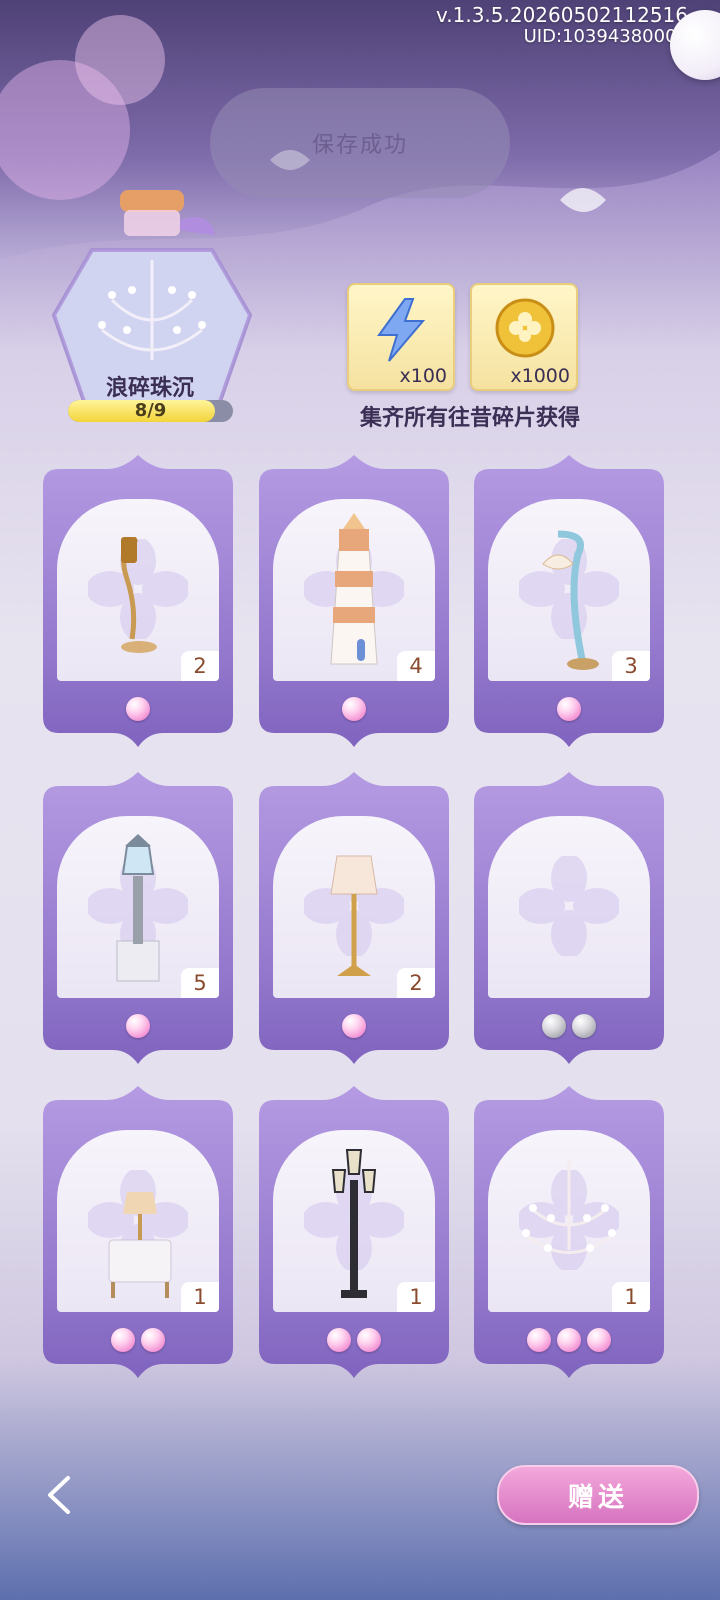 Image resolution: width=720 pixels, height=1600 pixels. Describe the element at coordinates (525, 328) in the screenshot. I see `clover-coin-icon` at that location.